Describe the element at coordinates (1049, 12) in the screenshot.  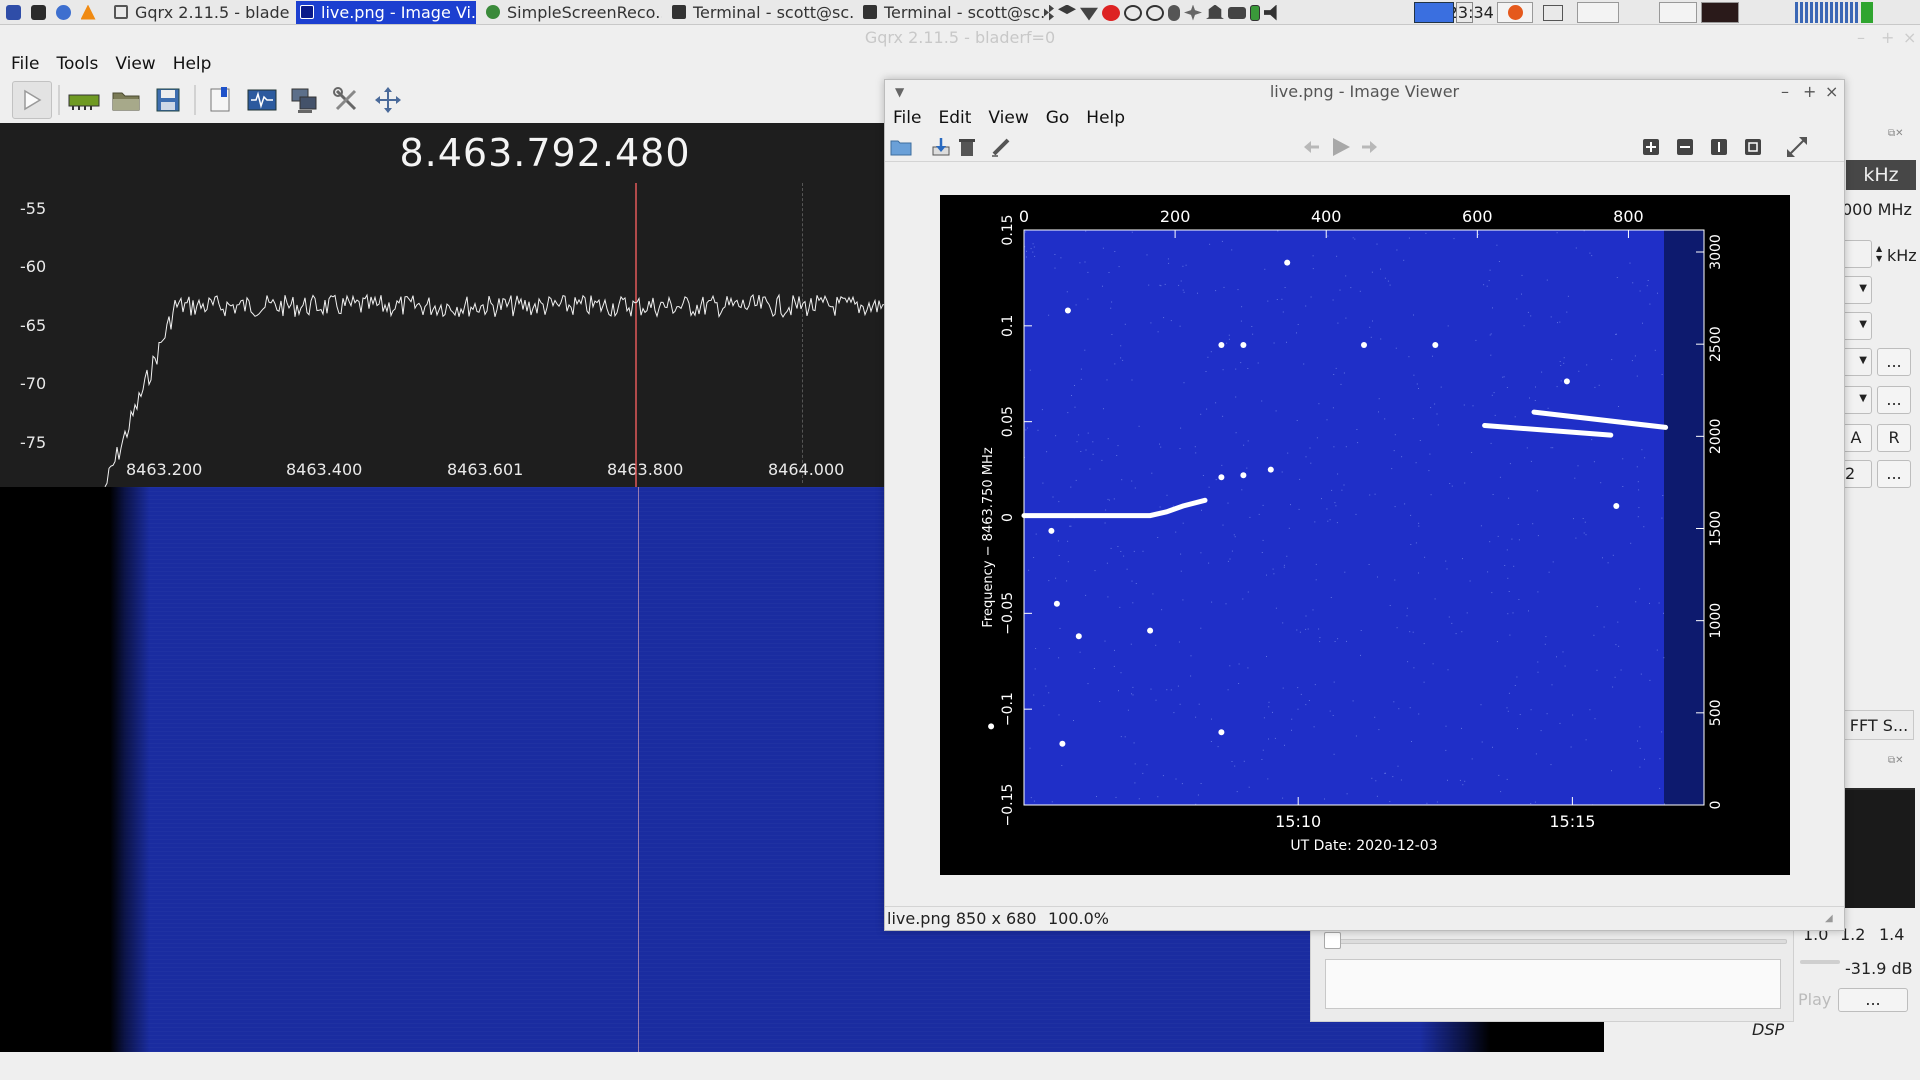
I see `bluetooth-icon` at that location.